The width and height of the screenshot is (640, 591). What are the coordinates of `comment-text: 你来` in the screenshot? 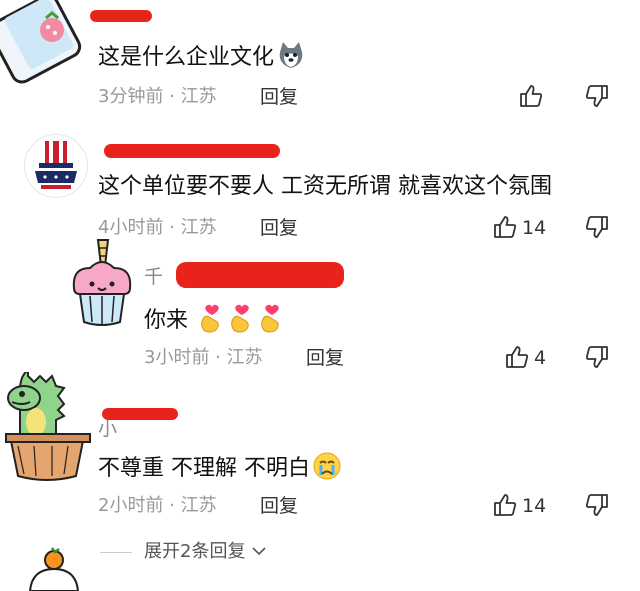 It's located at (214, 322).